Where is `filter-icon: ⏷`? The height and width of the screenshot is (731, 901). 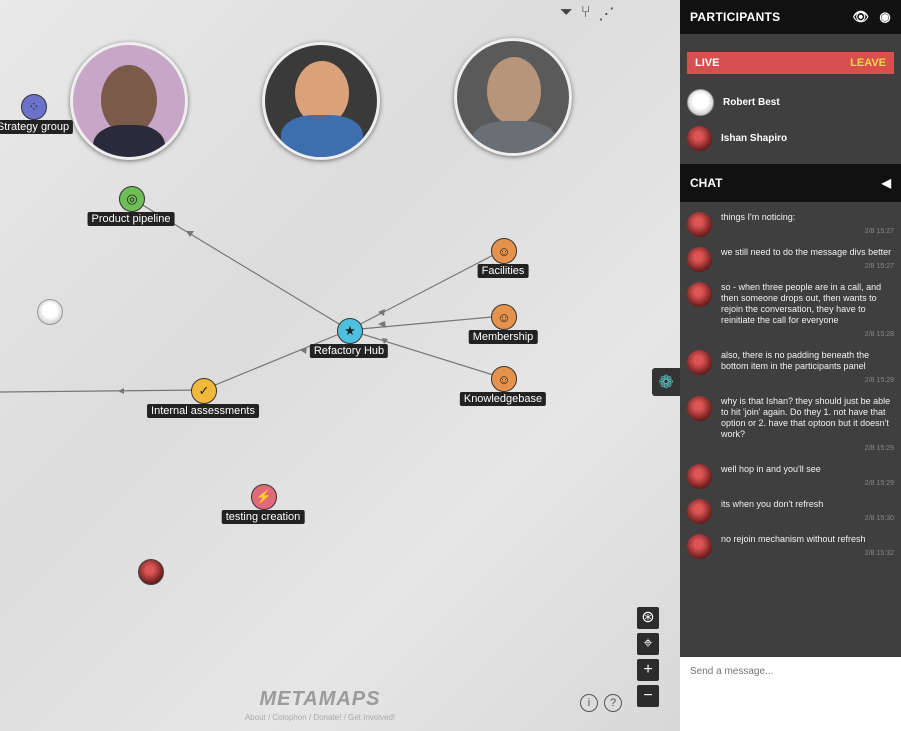 filter-icon: ⏷ is located at coordinates (566, 14).